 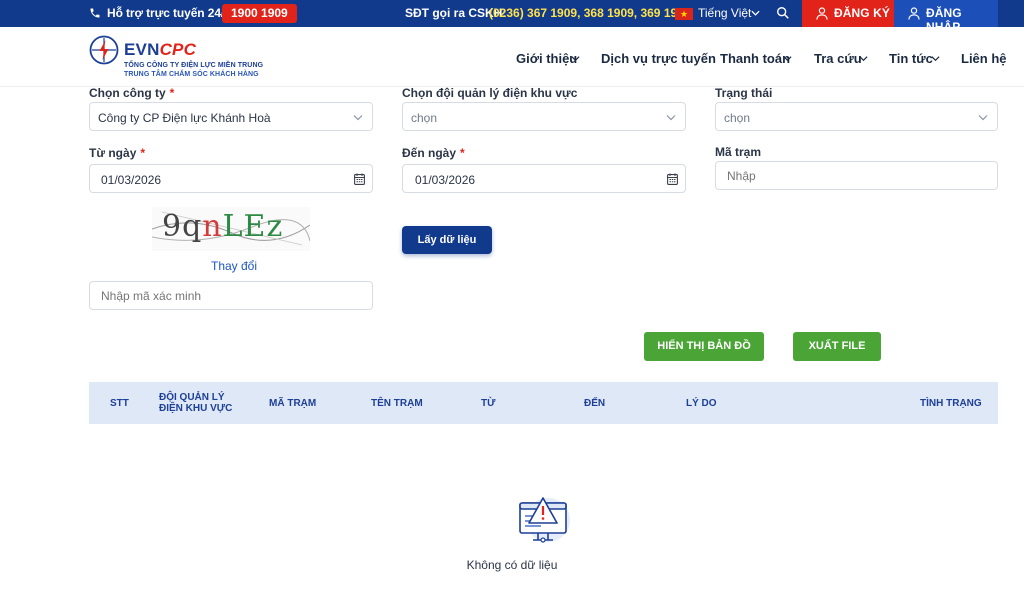 What do you see at coordinates (704, 346) in the screenshot?
I see `show-map-button: Hiển thị bản đồ` at bounding box center [704, 346].